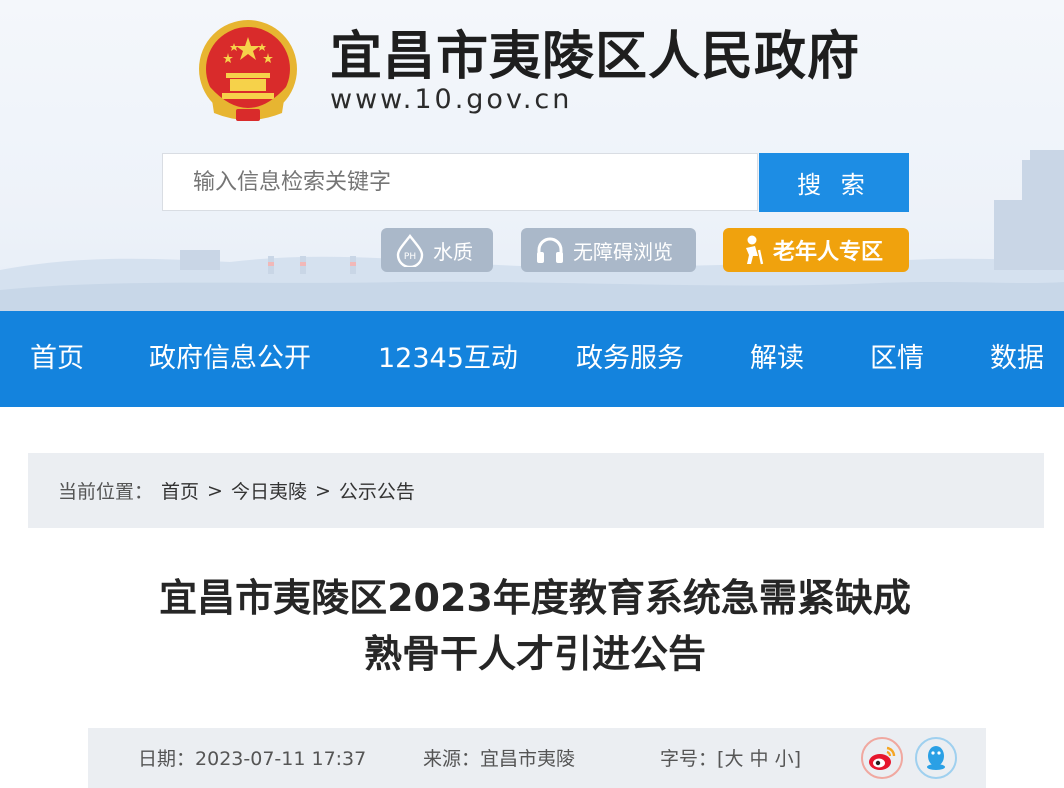 Image resolution: width=1064 pixels, height=788 pixels. What do you see at coordinates (269, 490) in the screenshot?
I see `breadcrumb-today-link: 今日夷陵` at bounding box center [269, 490].